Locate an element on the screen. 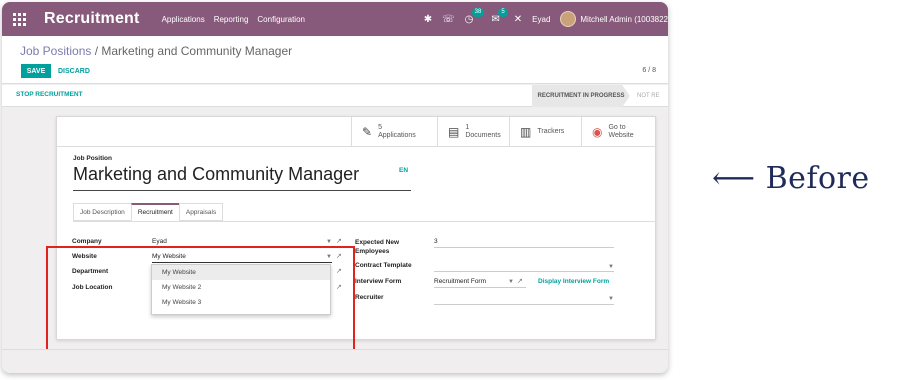 The image size is (923, 380). breadcrumb-current: Marketing and Community Manager is located at coordinates (197, 51).